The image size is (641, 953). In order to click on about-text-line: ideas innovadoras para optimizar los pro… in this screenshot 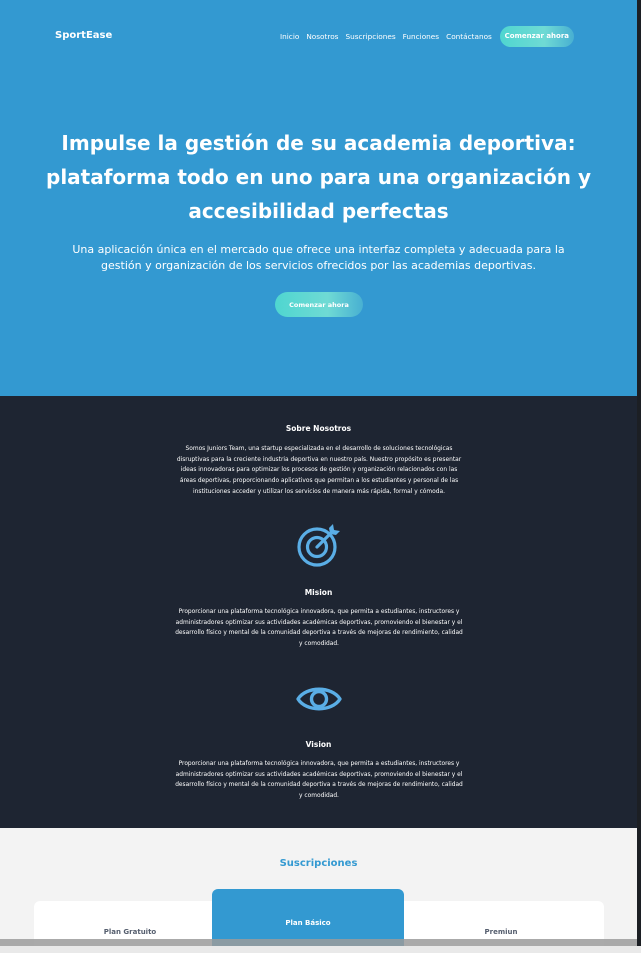, I will do `click(319, 470)`.